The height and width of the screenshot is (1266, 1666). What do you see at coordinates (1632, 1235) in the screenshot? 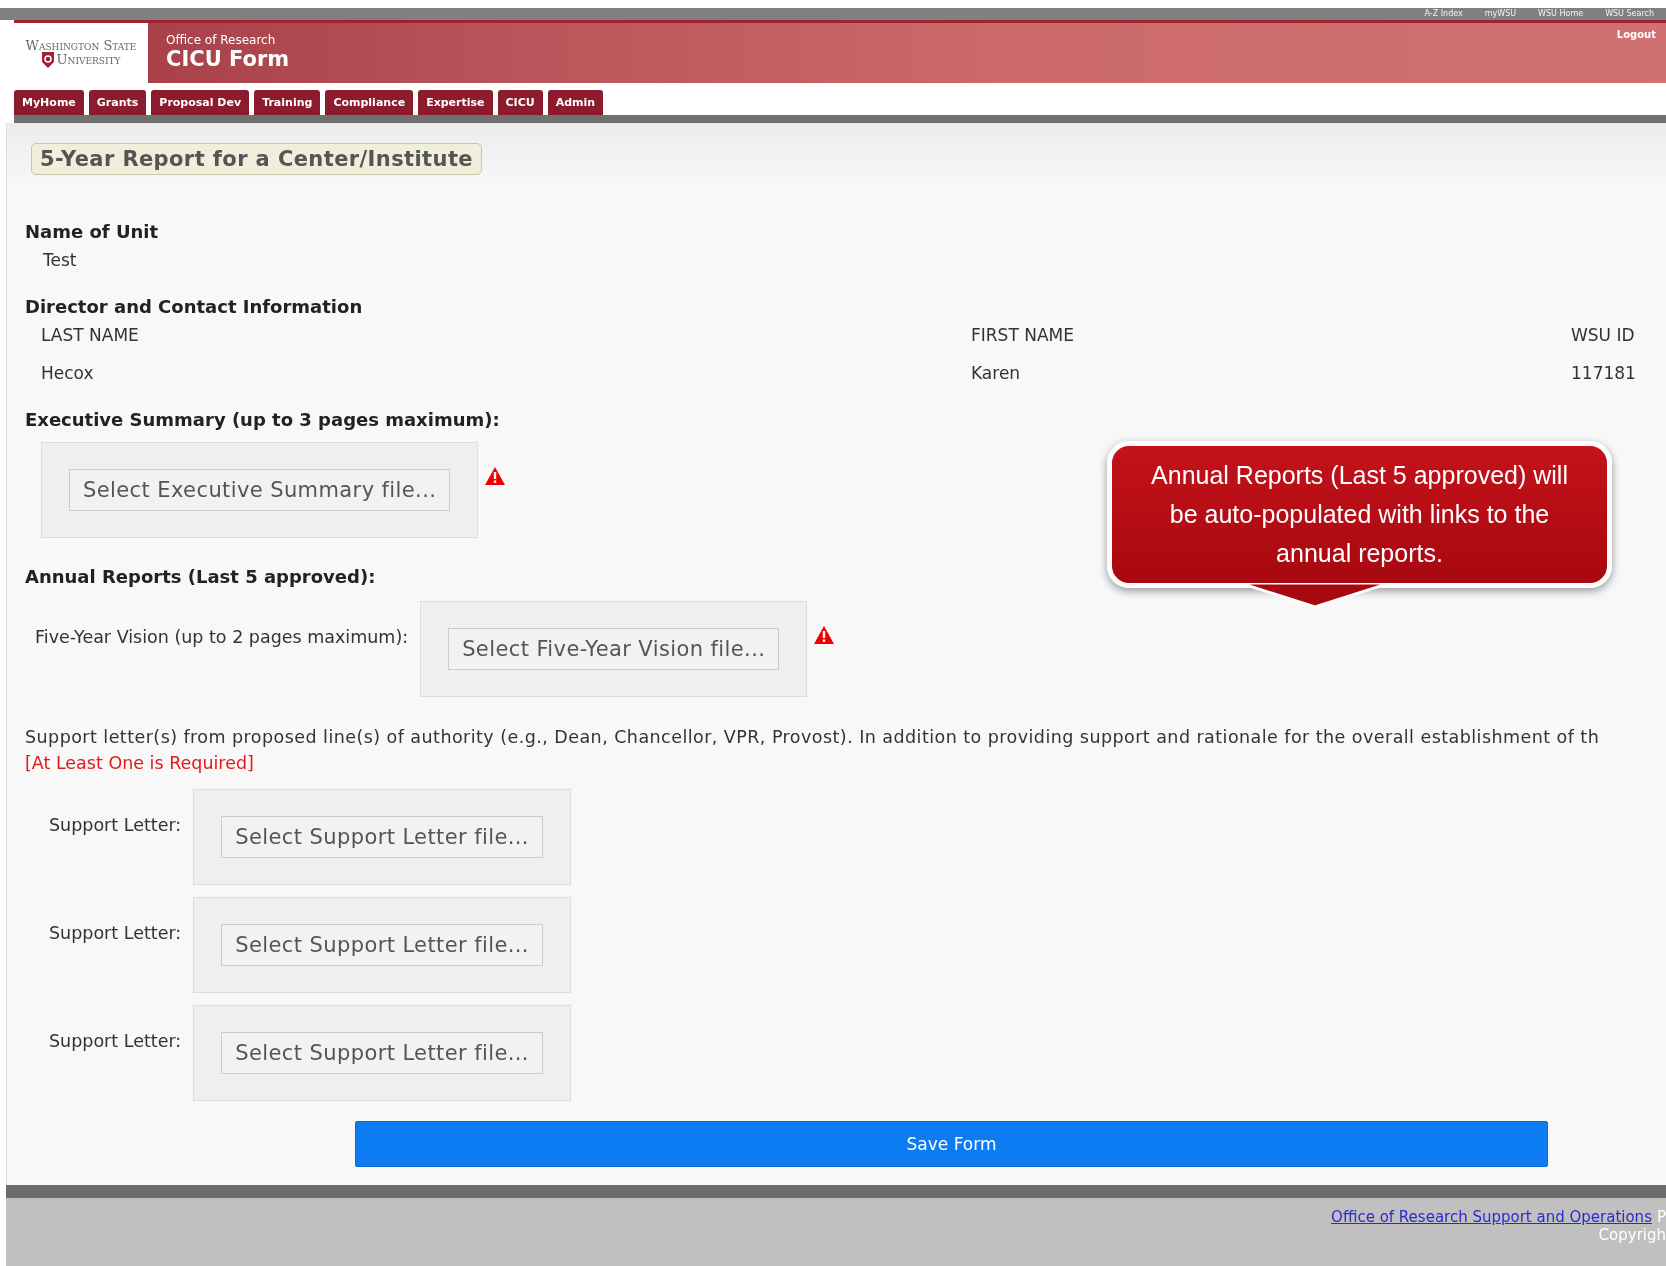
I see `copyright-text: Copyrigh` at bounding box center [1632, 1235].